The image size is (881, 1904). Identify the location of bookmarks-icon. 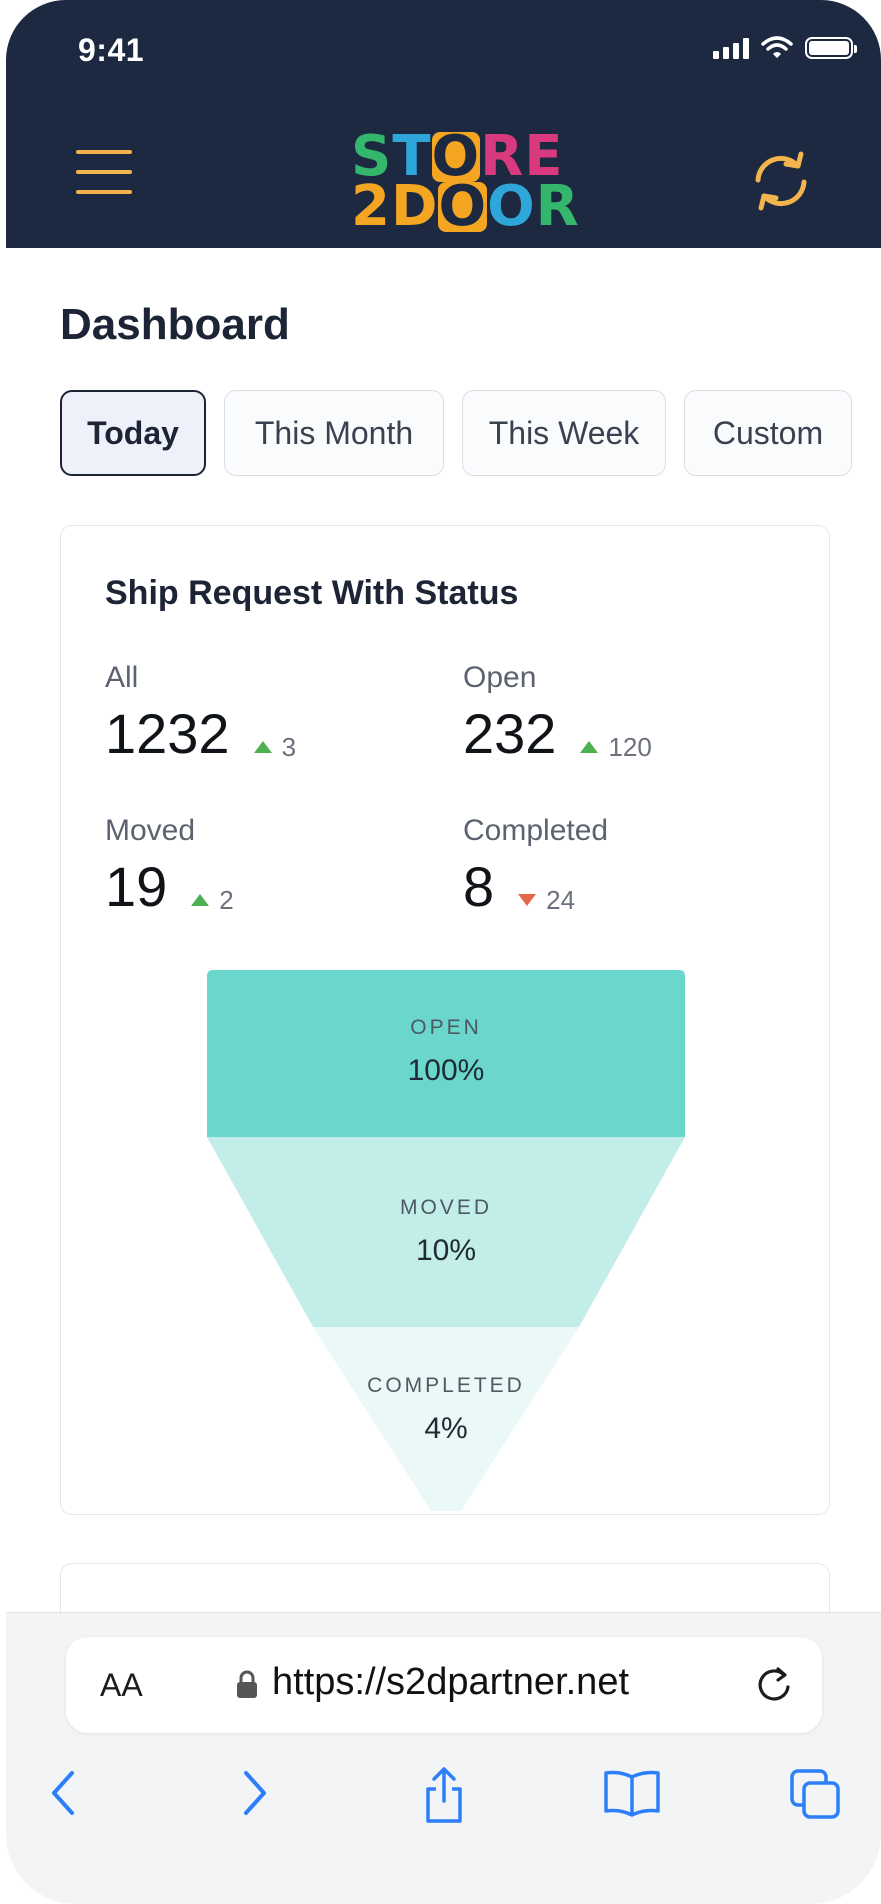
(632, 1793).